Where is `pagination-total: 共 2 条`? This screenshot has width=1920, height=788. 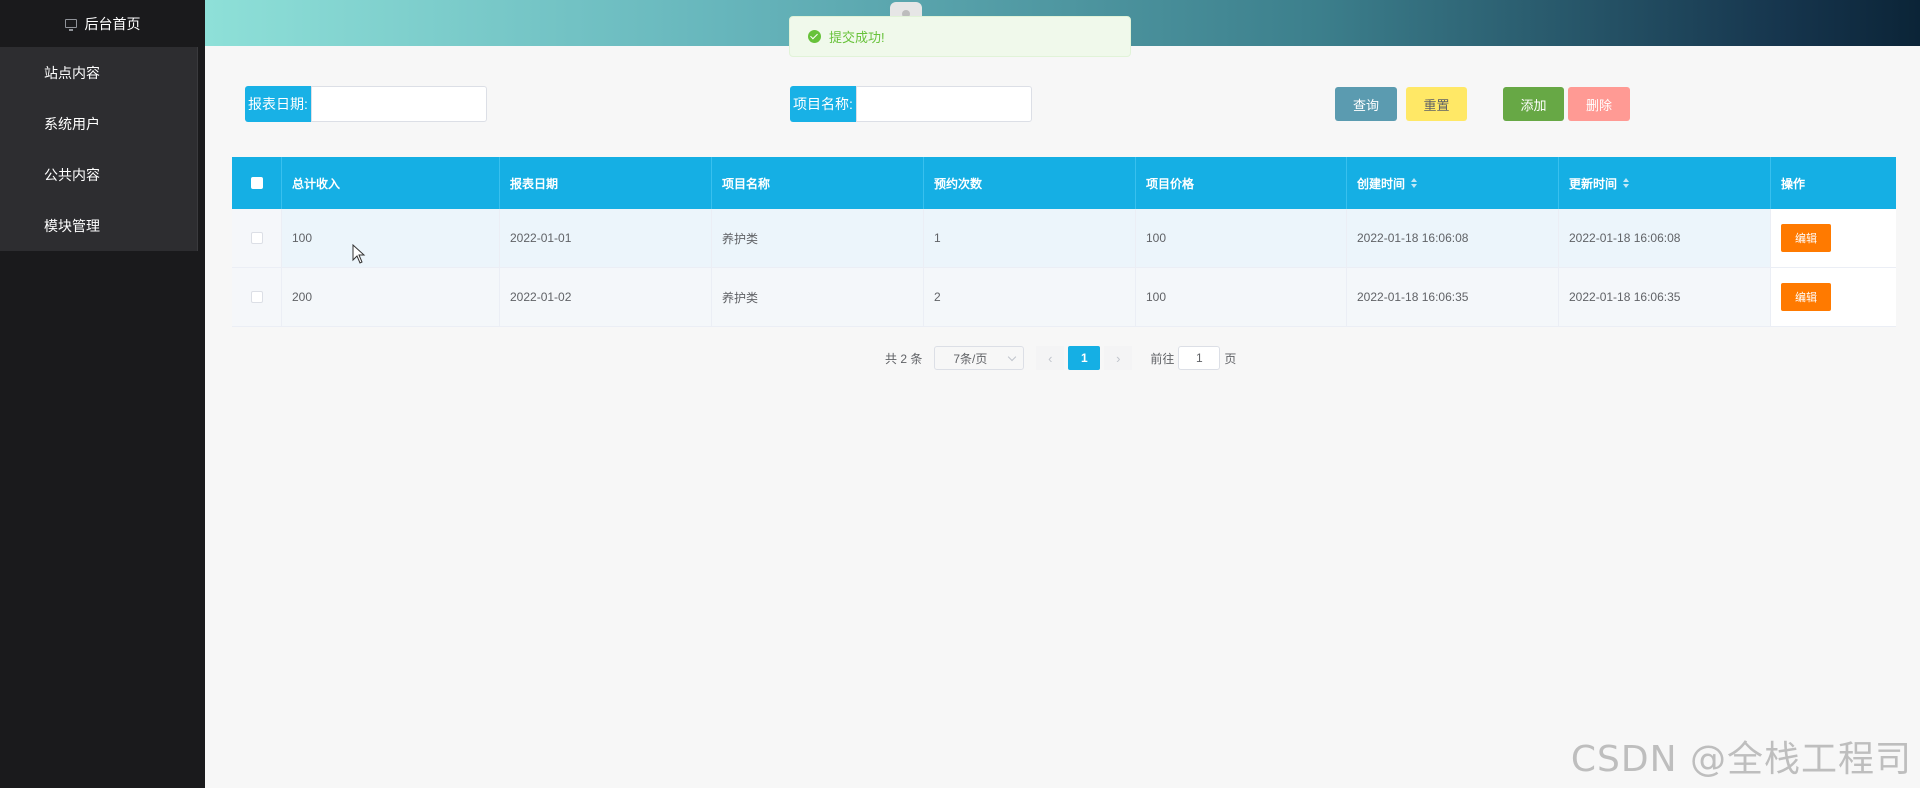
pagination-total: 共 2 条 is located at coordinates (904, 358).